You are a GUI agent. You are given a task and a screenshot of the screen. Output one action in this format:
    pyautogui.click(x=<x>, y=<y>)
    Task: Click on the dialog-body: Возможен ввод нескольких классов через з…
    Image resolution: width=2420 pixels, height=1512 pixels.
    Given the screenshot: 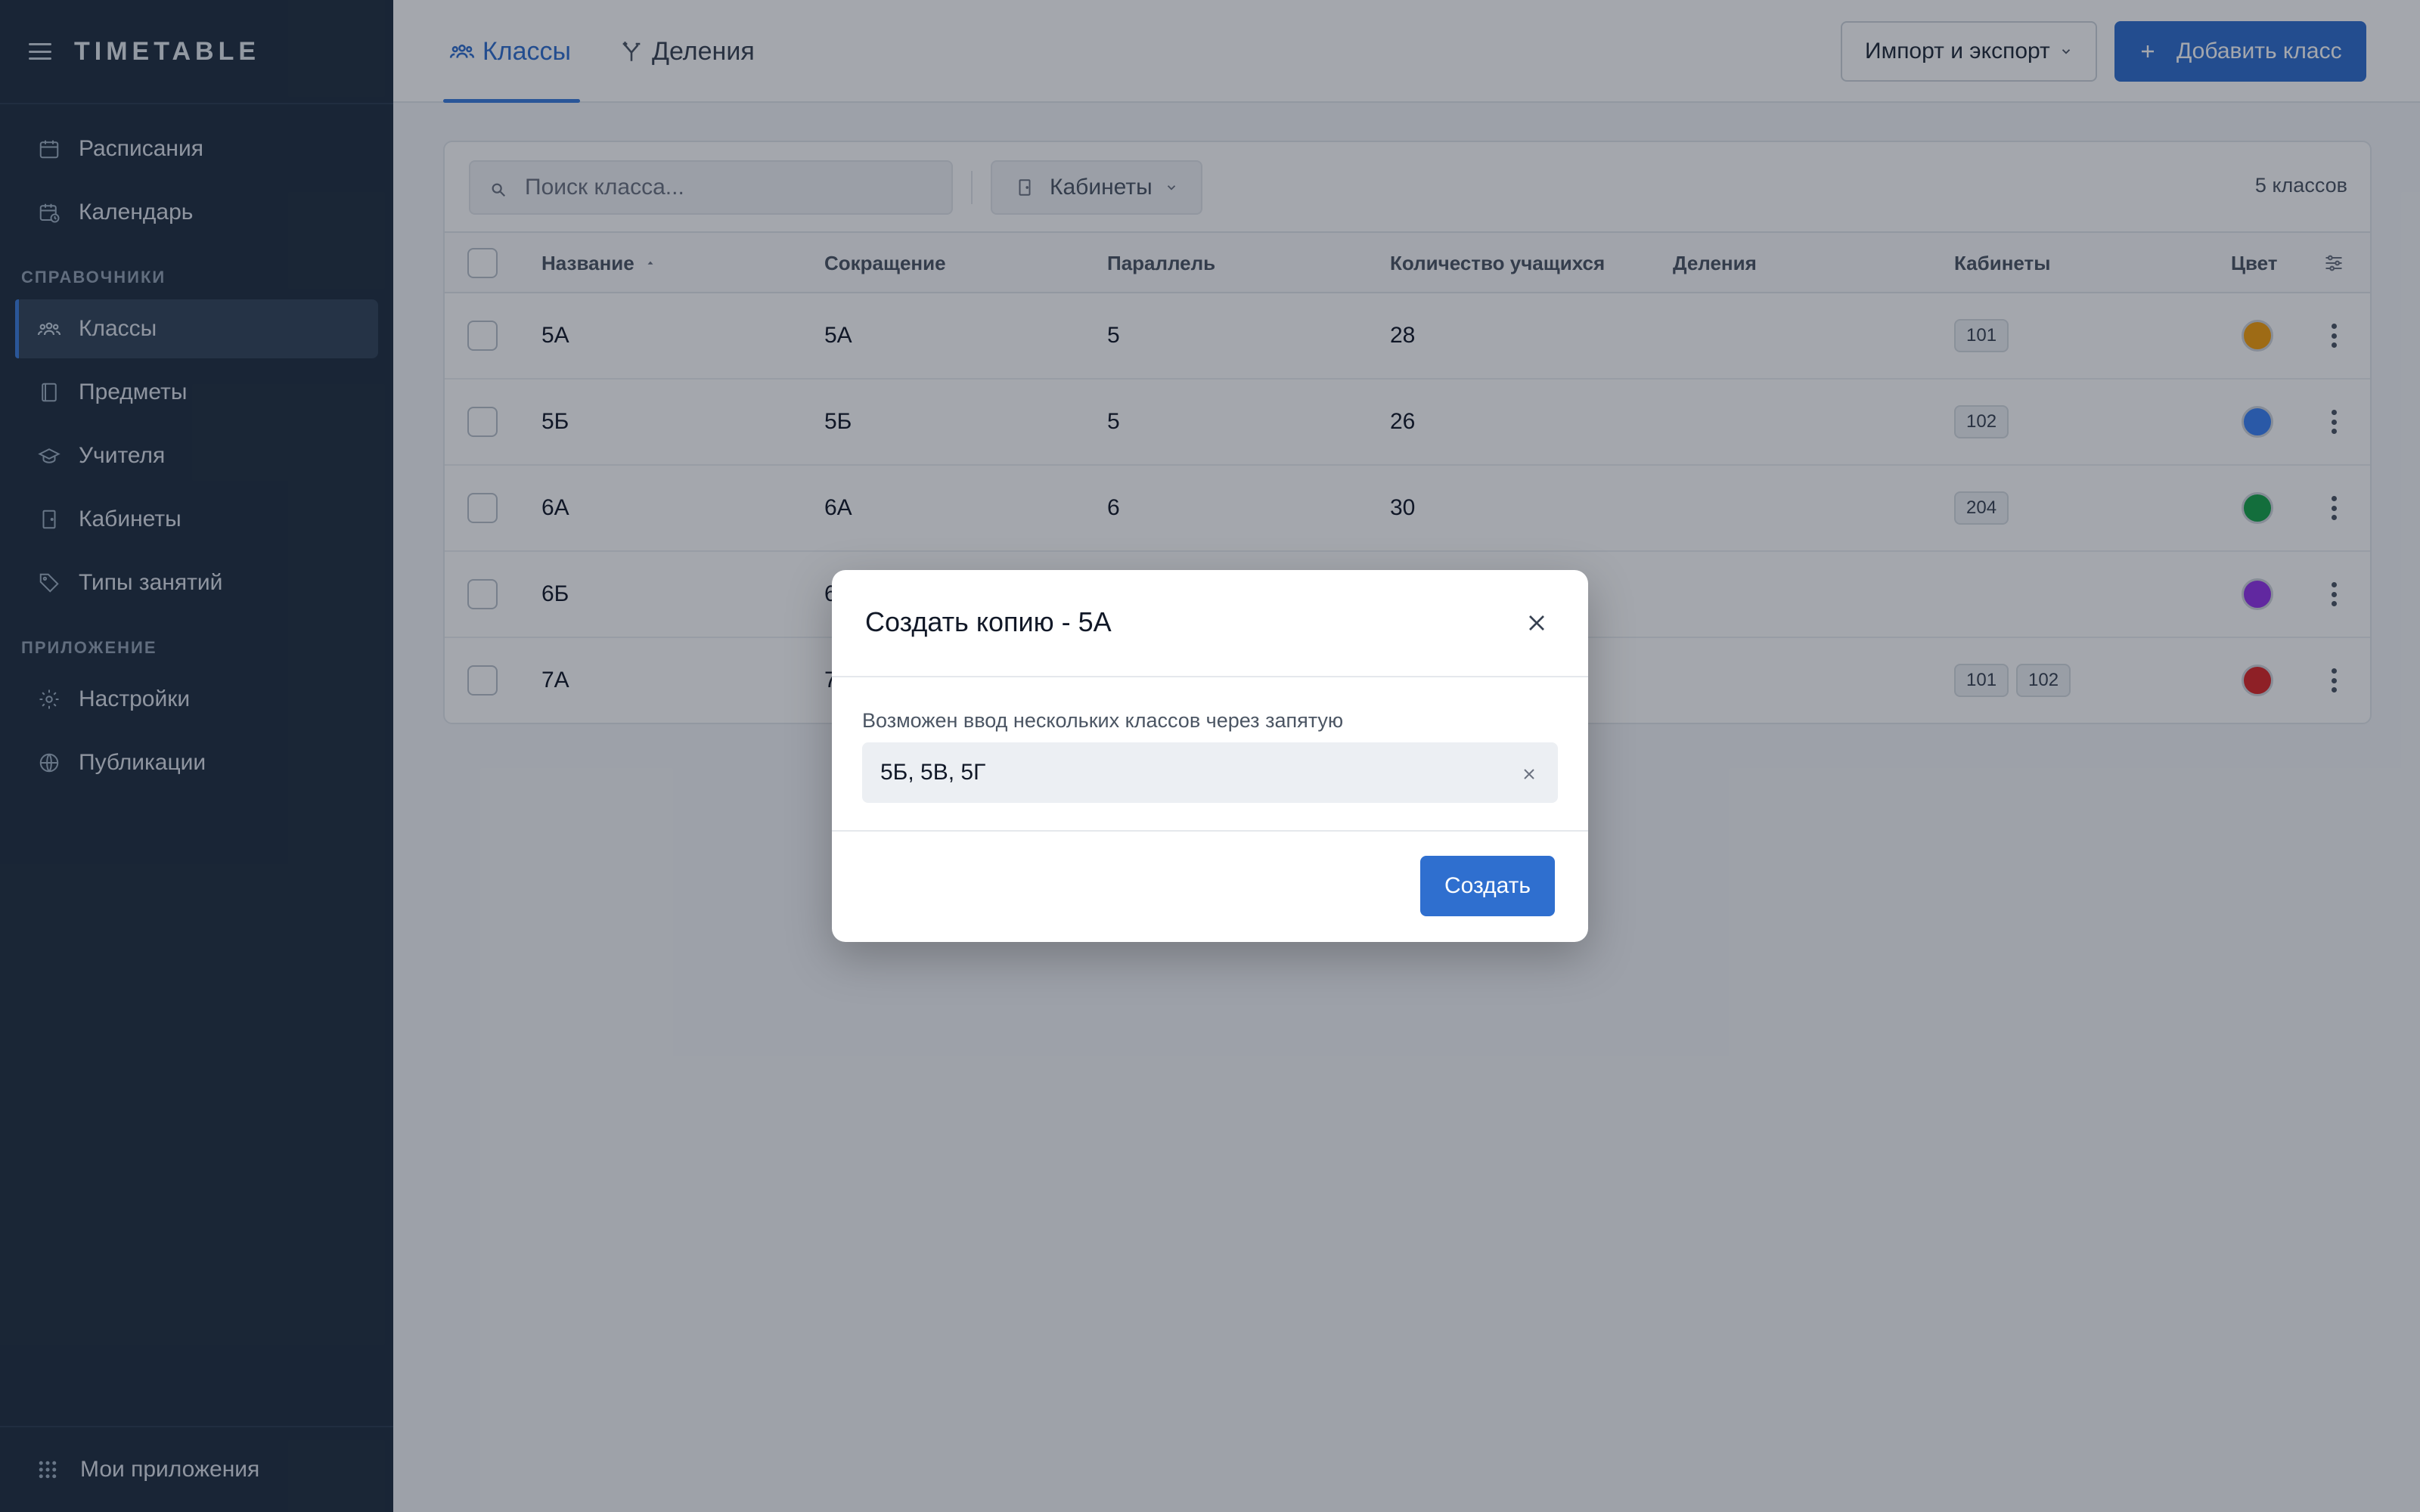 What is the action you would take?
    pyautogui.click(x=1210, y=754)
    